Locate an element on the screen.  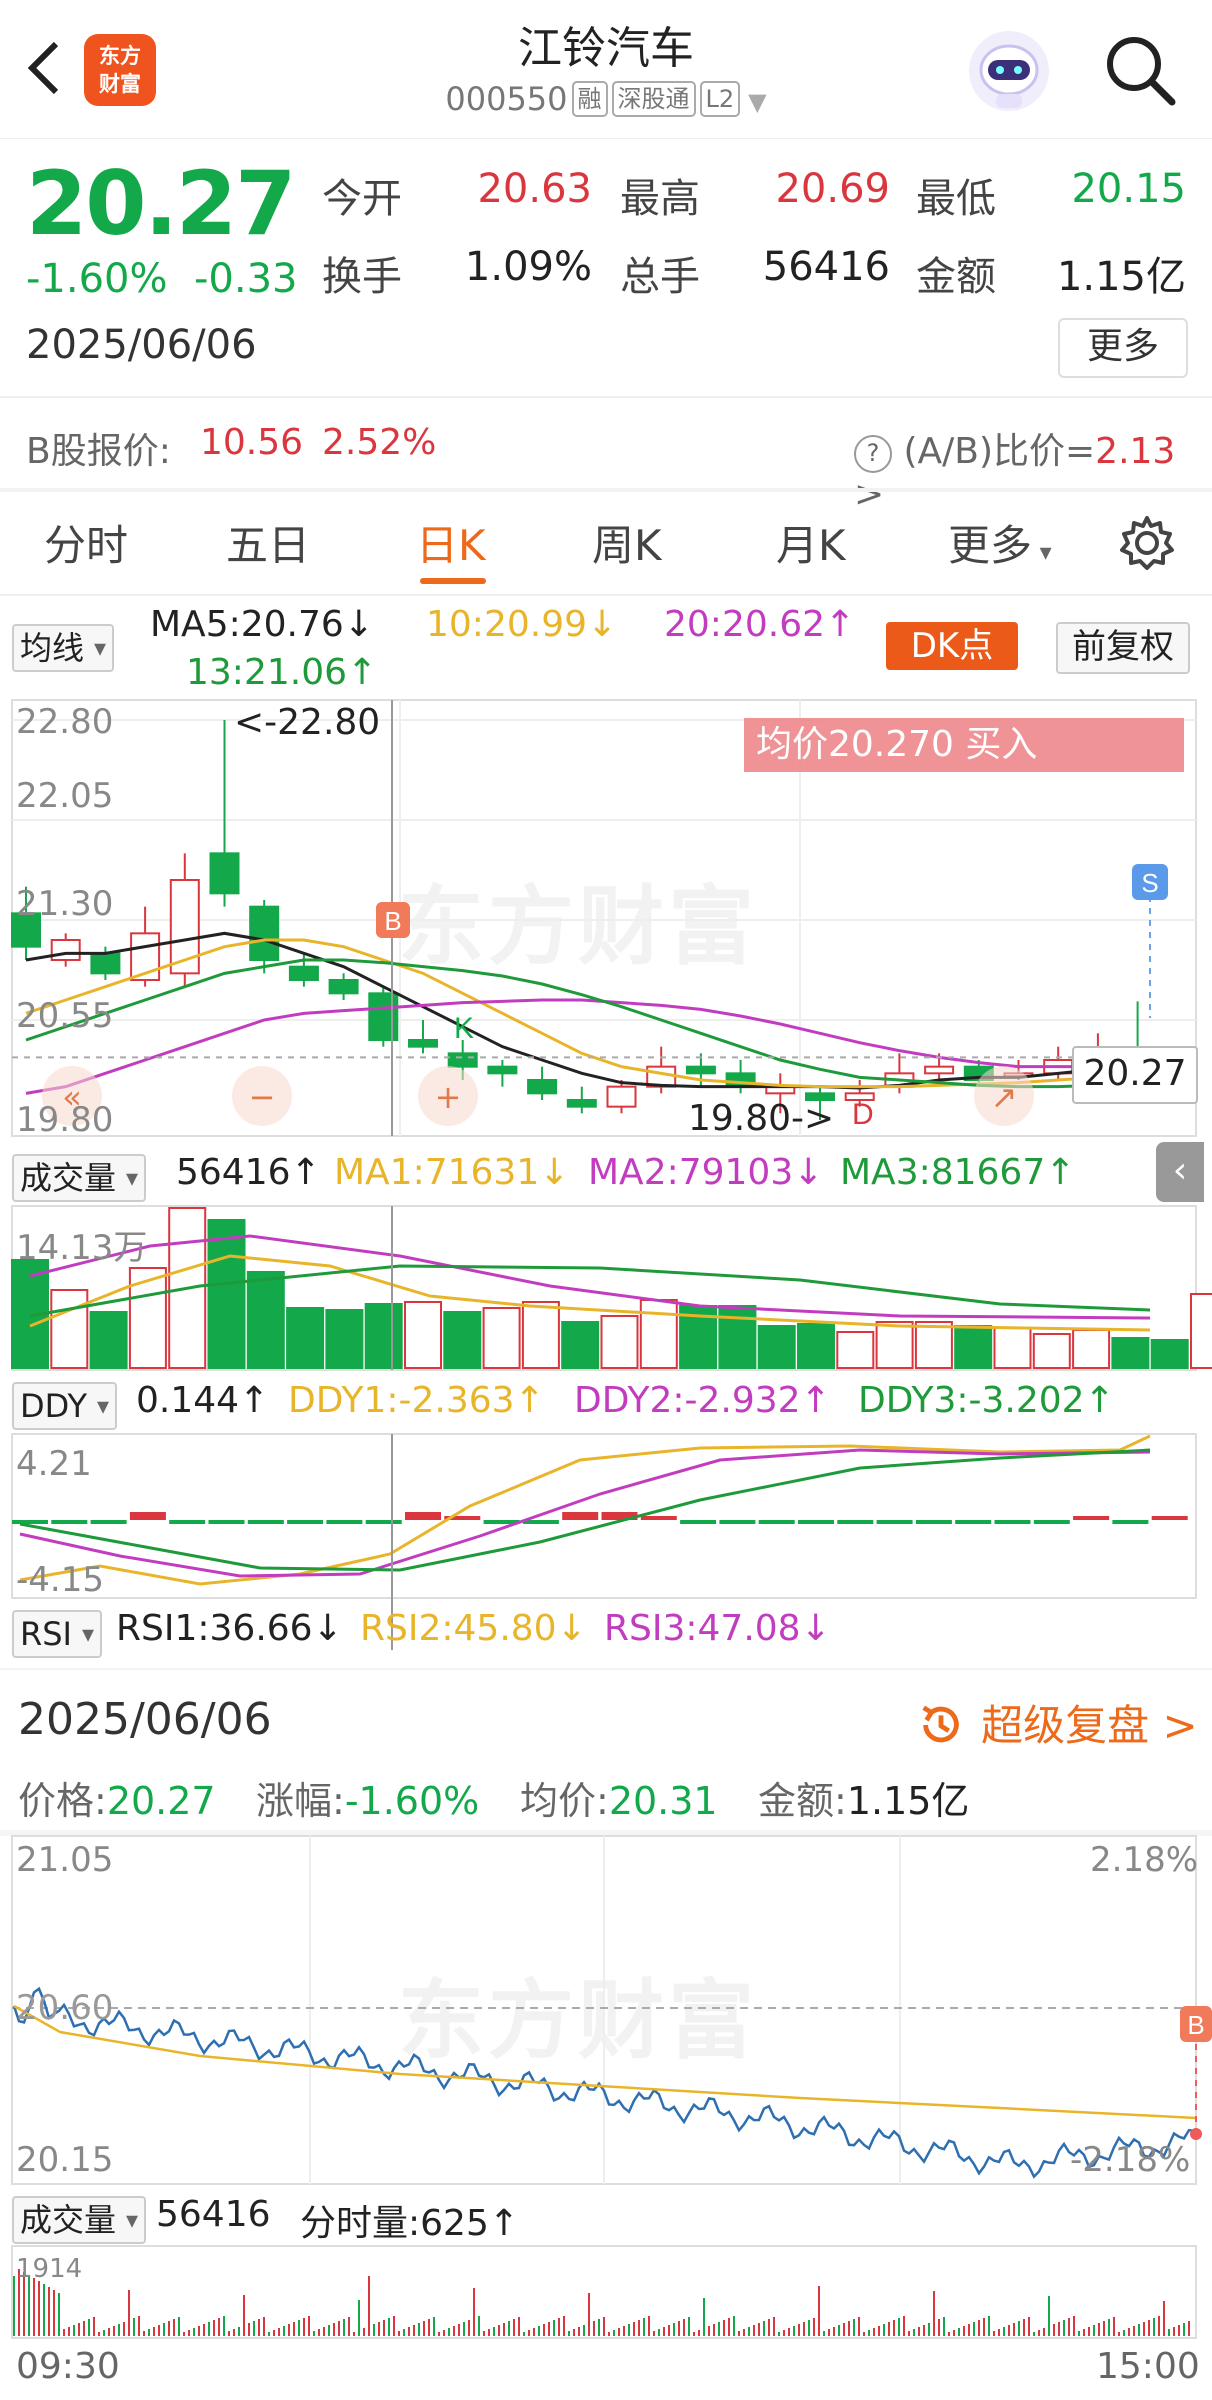
volume-selector: 成交量 is located at coordinates (79, 1178).